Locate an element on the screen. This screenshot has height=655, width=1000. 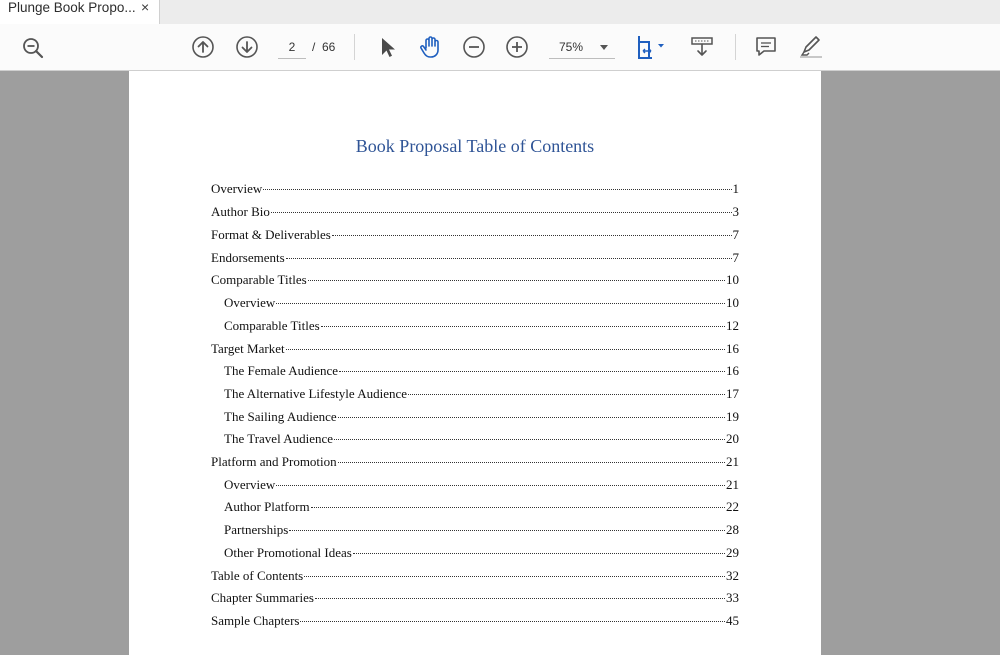
toc-entry: Overview 21 is located at coordinates (481, 486).